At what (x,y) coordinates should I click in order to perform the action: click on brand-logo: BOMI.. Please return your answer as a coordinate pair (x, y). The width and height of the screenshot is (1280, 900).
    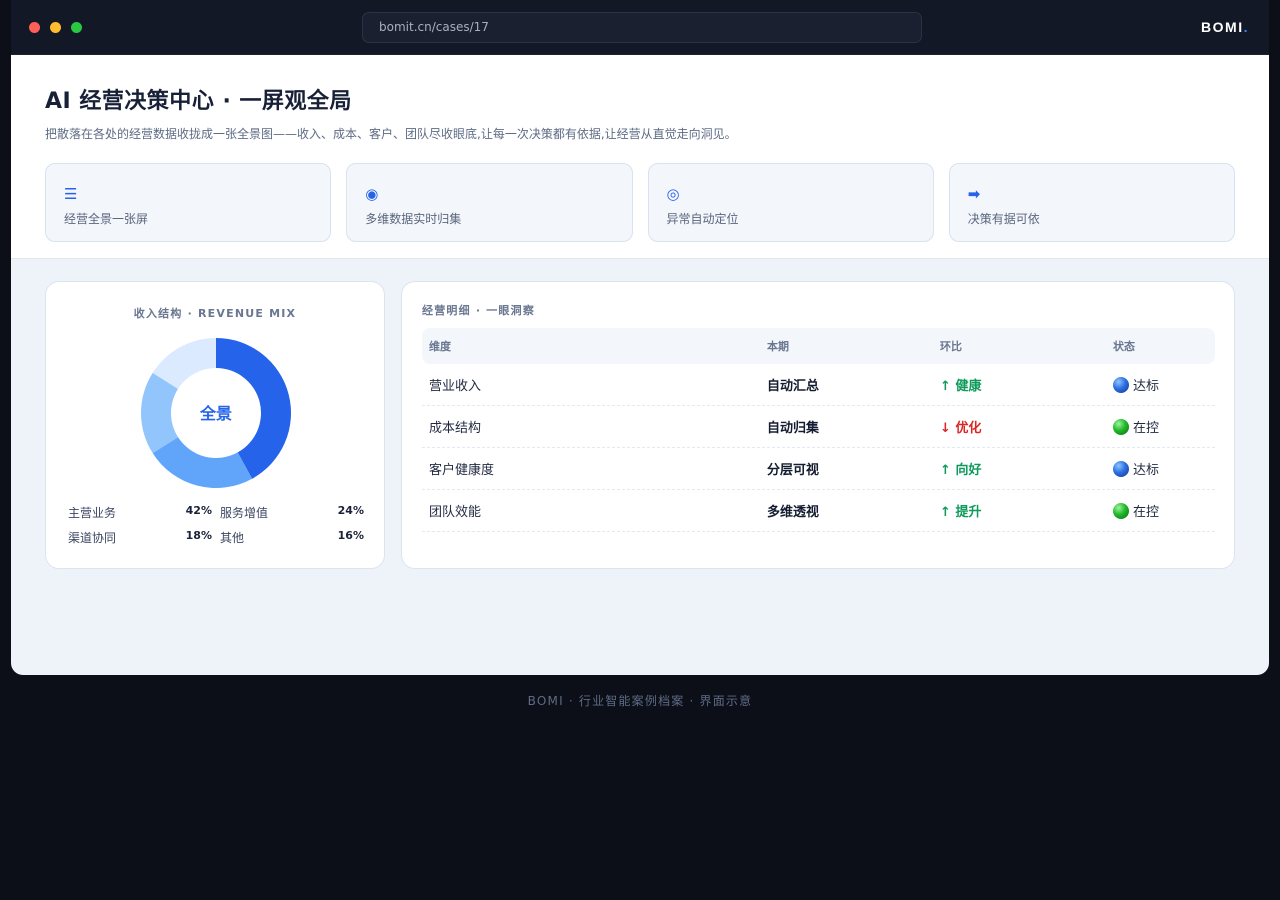
    Looking at the image, I should click on (1225, 27).